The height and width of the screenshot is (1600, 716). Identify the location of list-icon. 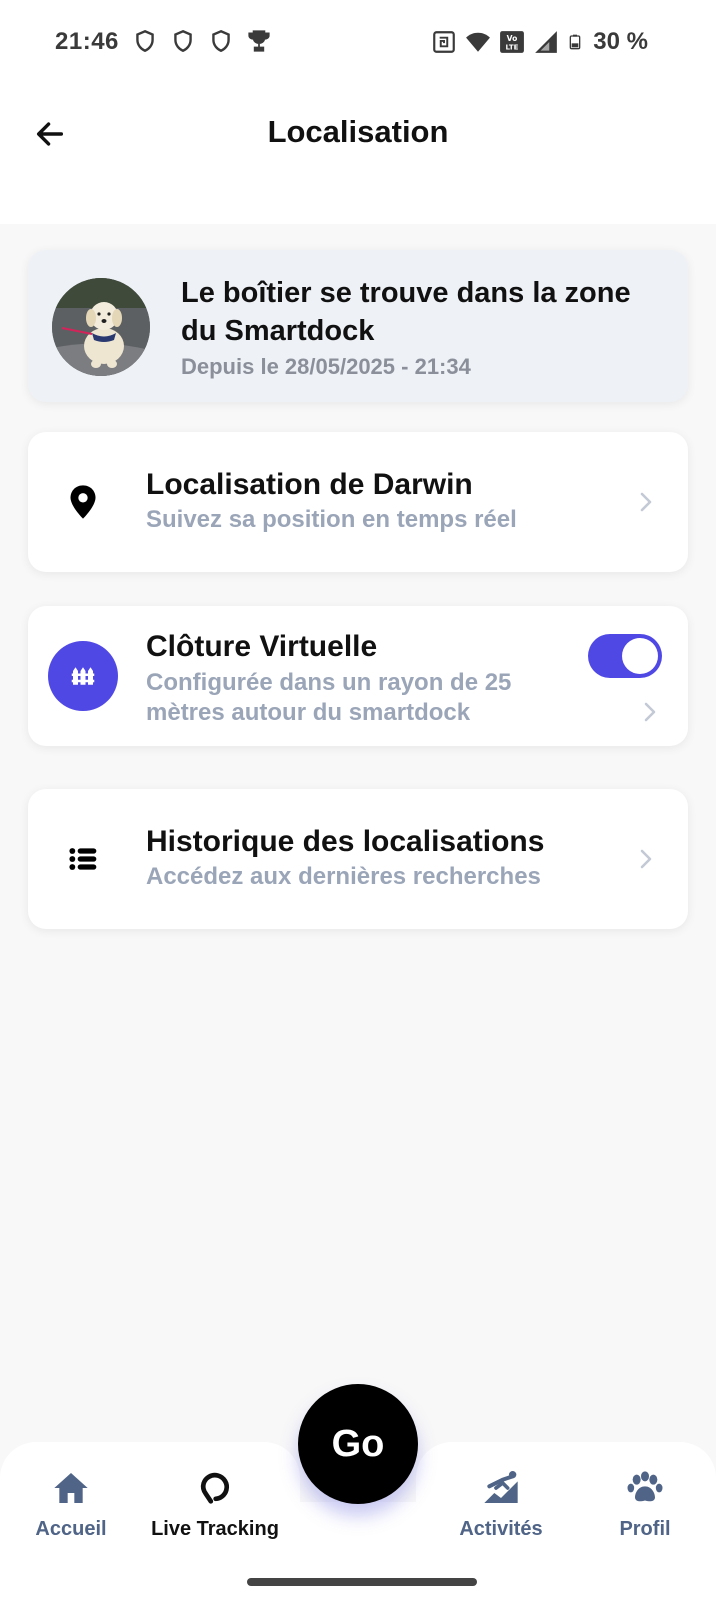
(83, 859).